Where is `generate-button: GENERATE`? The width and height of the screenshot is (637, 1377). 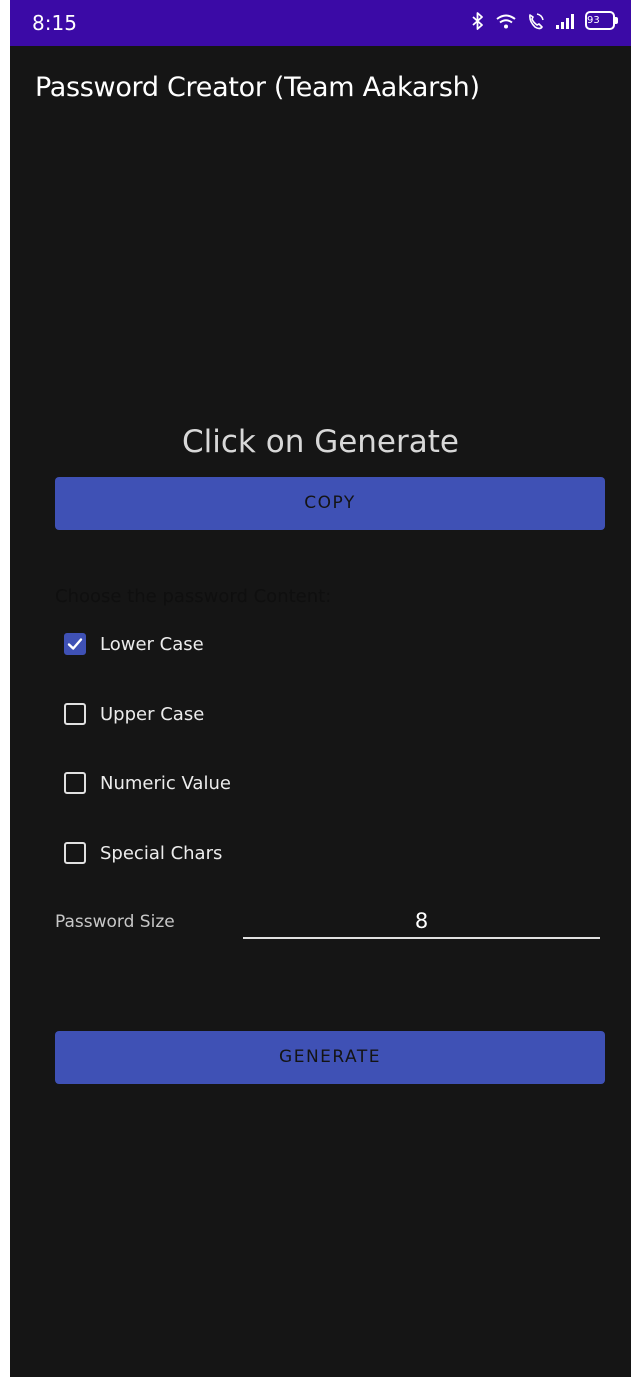 generate-button: GENERATE is located at coordinates (330, 1057).